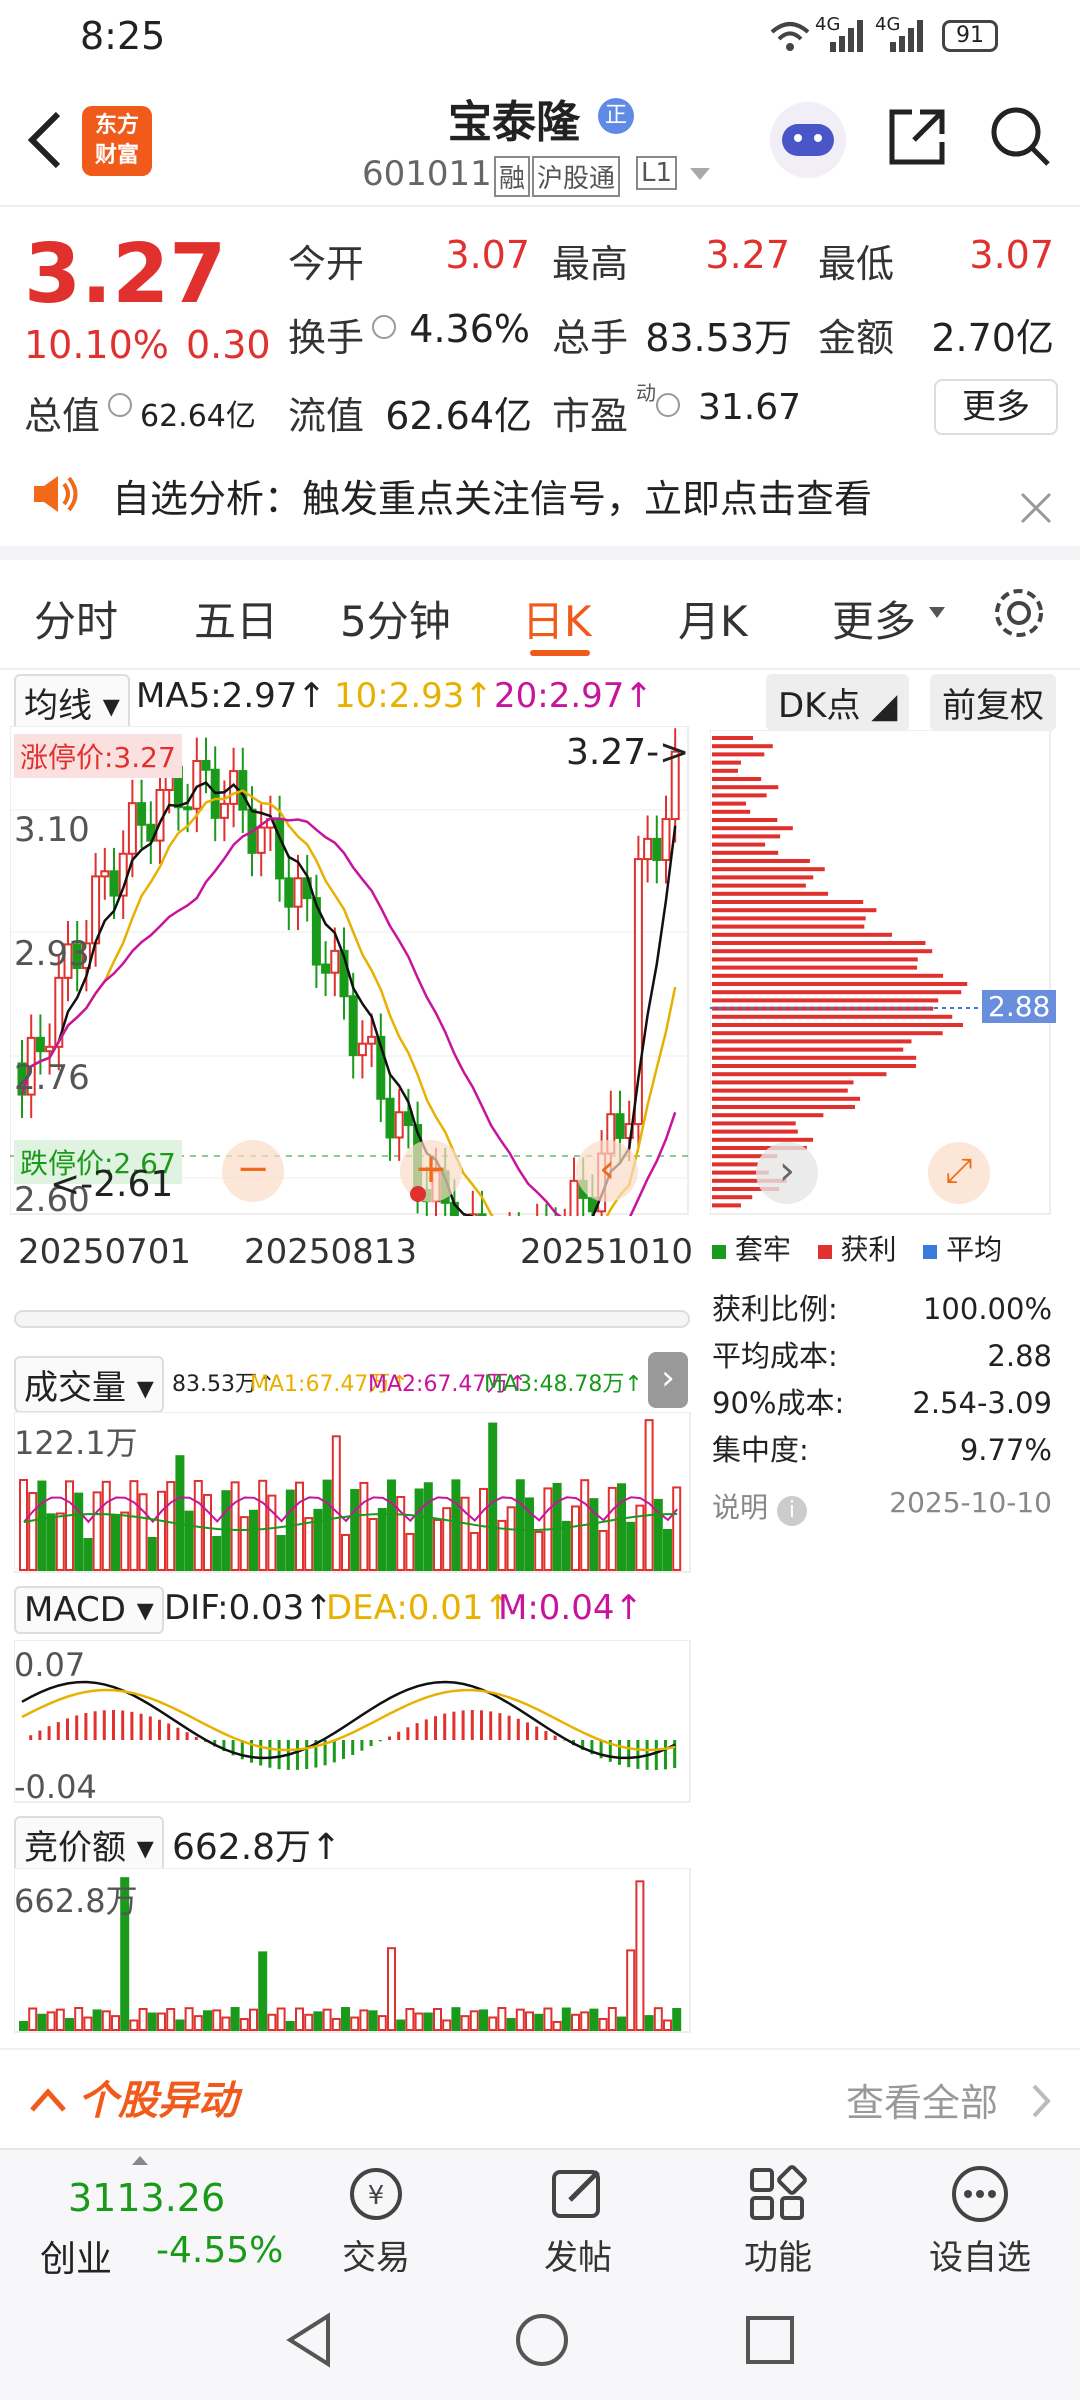 Image resolution: width=1080 pixels, height=2400 pixels. What do you see at coordinates (419, 1608) in the screenshot?
I see `macd-dea: DEA:0.01↑` at bounding box center [419, 1608].